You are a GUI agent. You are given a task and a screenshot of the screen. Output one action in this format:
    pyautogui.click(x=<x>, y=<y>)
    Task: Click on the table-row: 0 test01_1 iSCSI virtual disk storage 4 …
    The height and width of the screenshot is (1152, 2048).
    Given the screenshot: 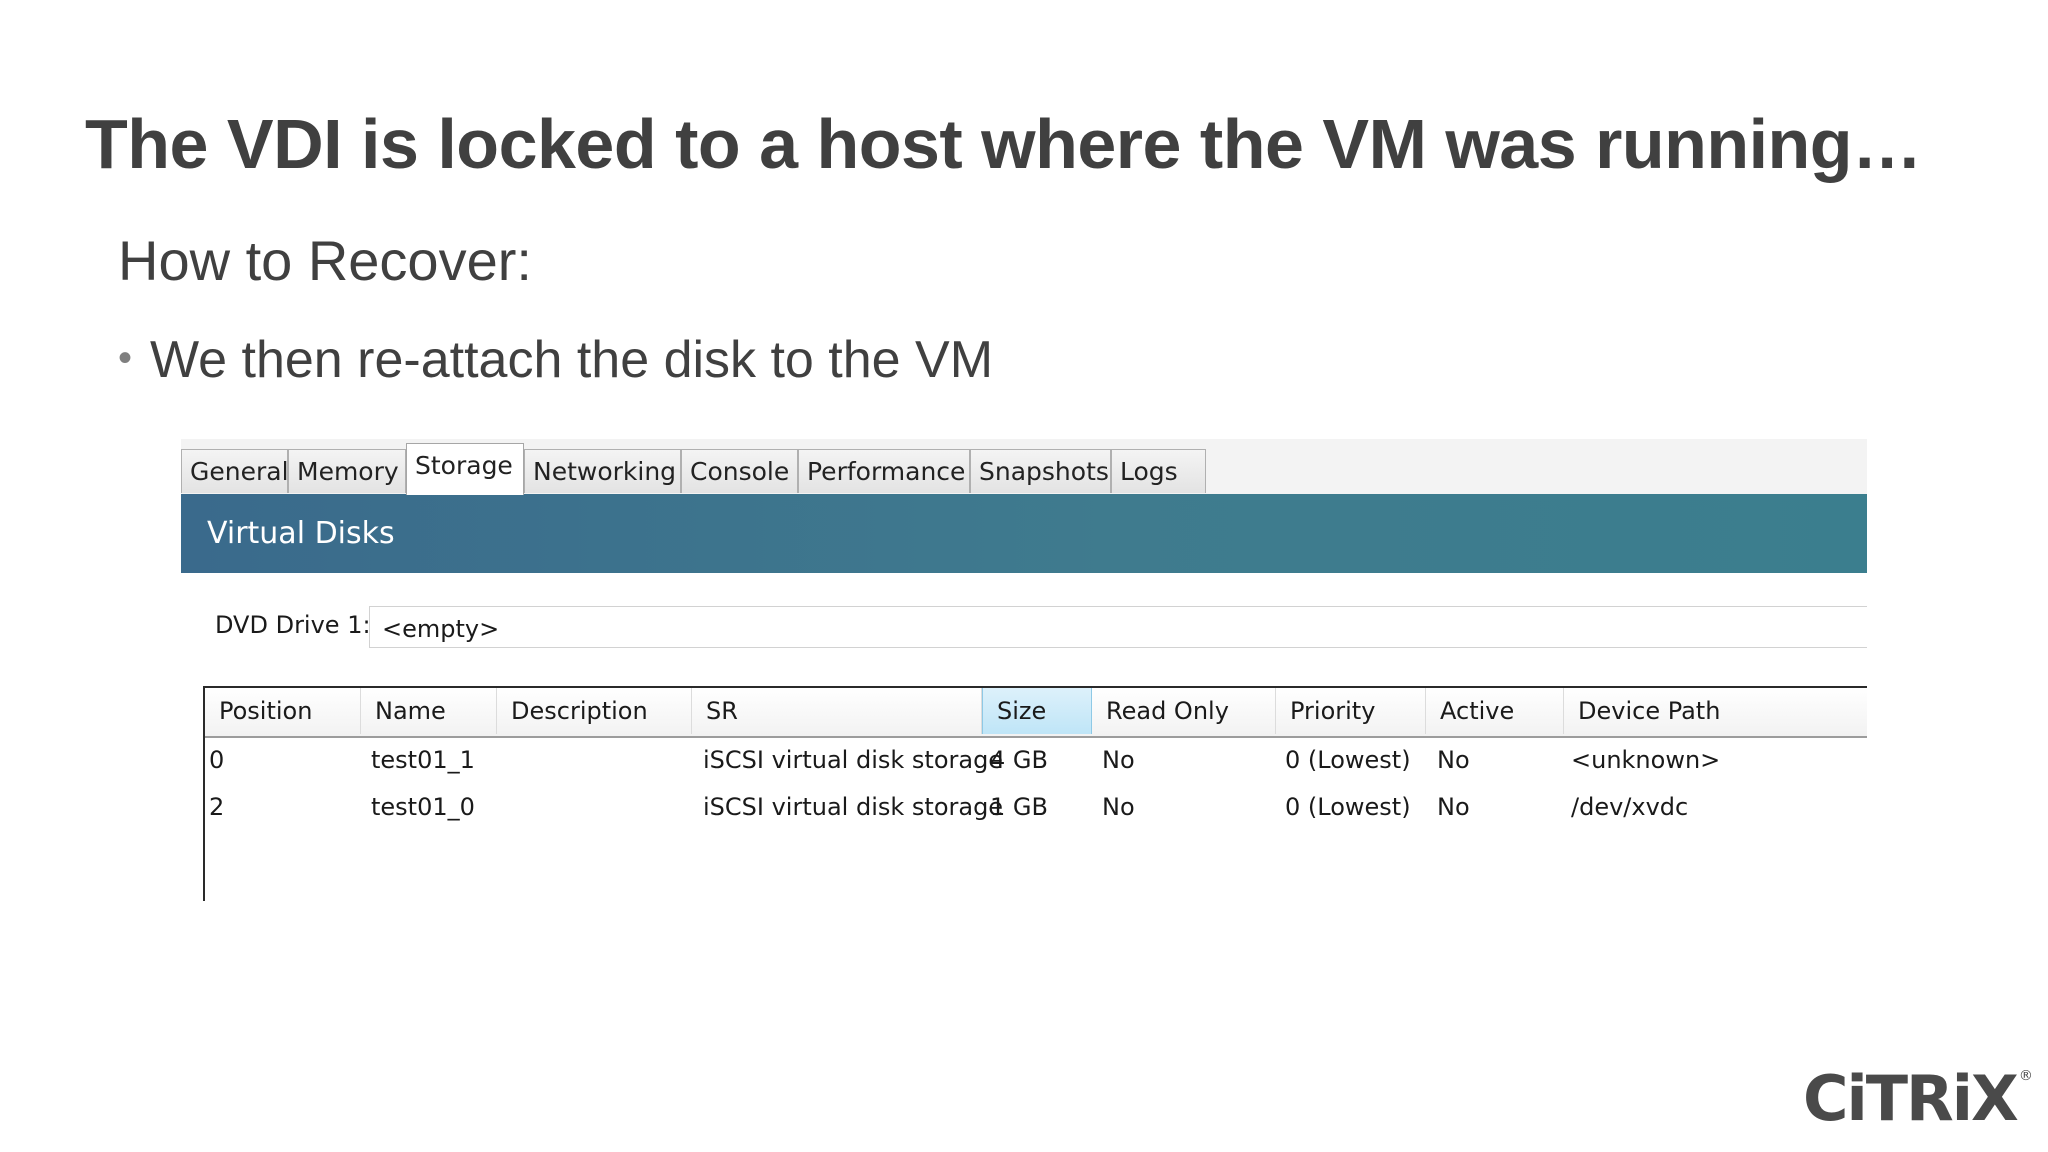 What is the action you would take?
    pyautogui.click(x=1036, y=761)
    